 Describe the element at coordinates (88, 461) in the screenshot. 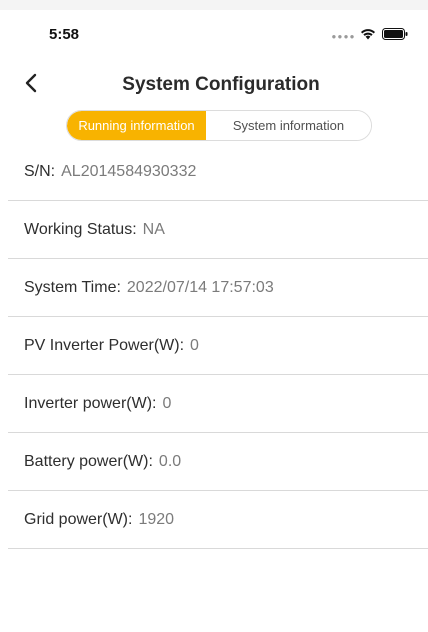

I see `row-label: Battery power(W):` at that location.